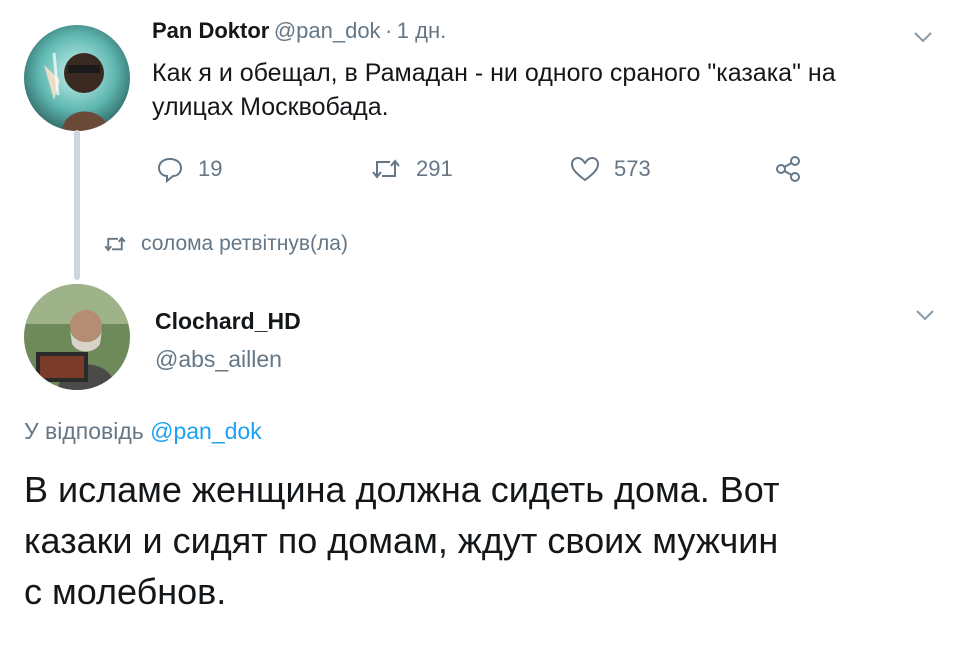 The width and height of the screenshot is (960, 664). Describe the element at coordinates (610, 169) in the screenshot. I see `like-button: 573` at that location.